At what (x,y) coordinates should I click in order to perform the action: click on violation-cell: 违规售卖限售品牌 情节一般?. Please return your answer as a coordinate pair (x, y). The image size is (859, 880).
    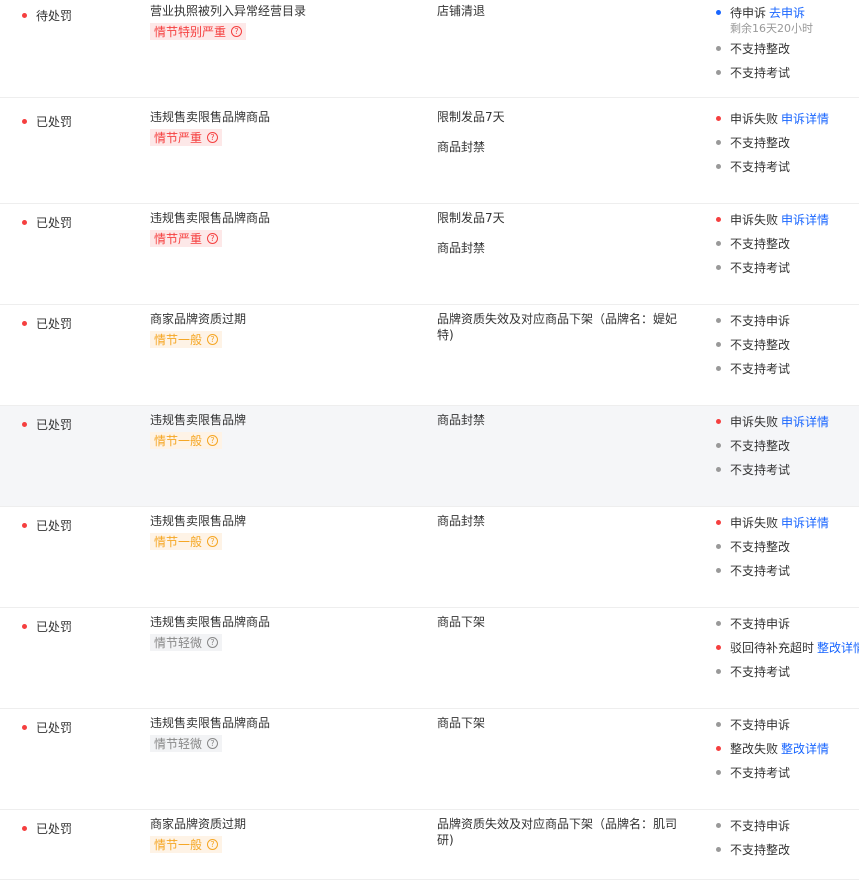
    Looking at the image, I should click on (198, 531).